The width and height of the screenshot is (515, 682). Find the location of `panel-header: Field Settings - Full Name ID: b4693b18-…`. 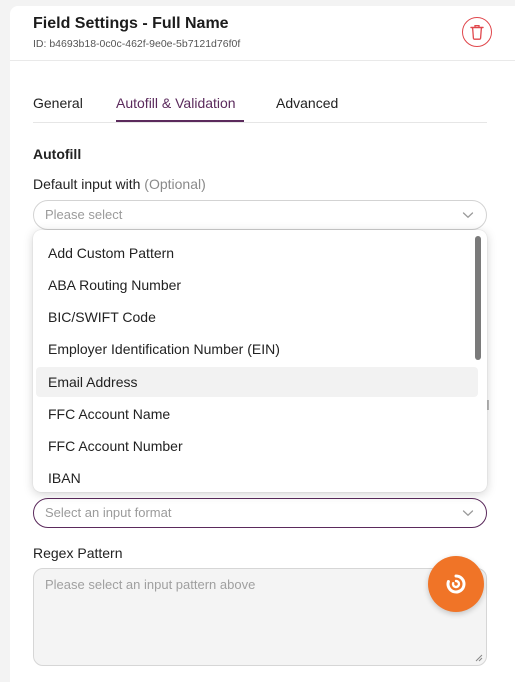

panel-header: Field Settings - Full Name ID: b4693b18-… is located at coordinates (262, 33).